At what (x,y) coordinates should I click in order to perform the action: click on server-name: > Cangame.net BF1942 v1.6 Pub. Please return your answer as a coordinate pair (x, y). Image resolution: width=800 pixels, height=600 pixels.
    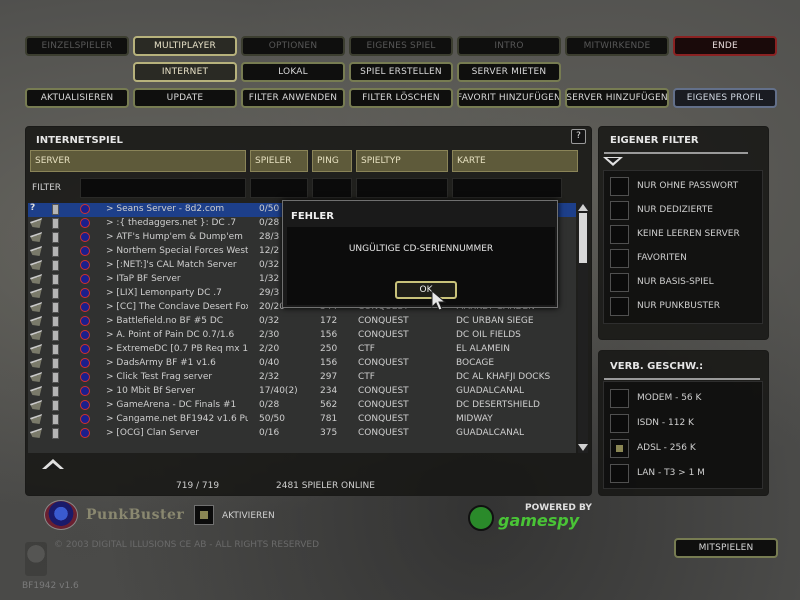
    Looking at the image, I should click on (177, 419).